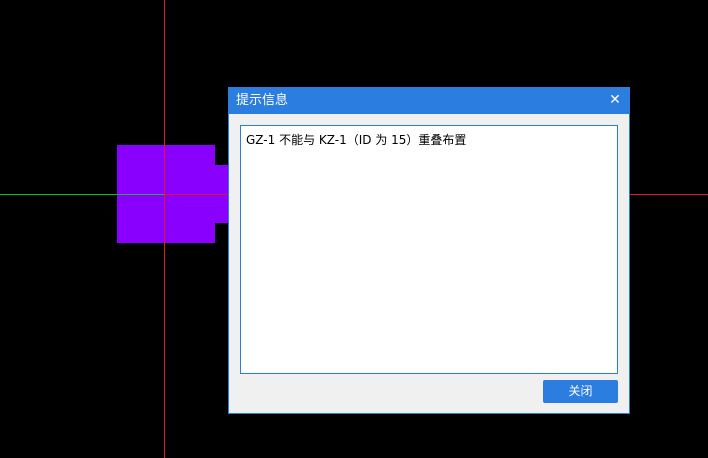 The image size is (708, 458). What do you see at coordinates (262, 100) in the screenshot?
I see `dialog-title: 提示信息` at bounding box center [262, 100].